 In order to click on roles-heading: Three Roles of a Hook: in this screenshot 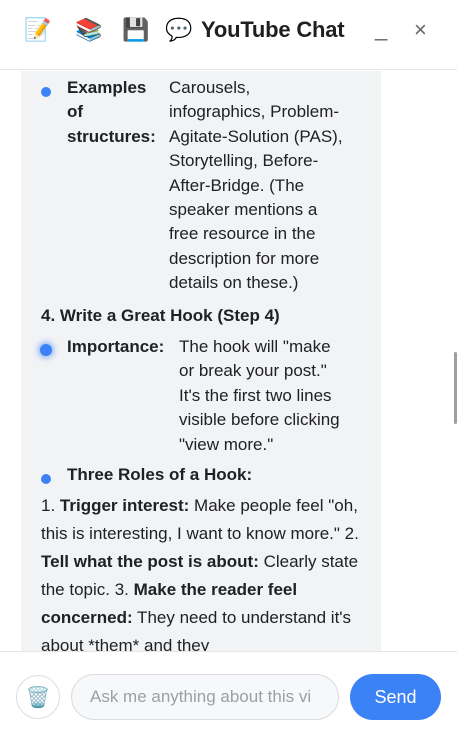, I will do `click(160, 474)`.